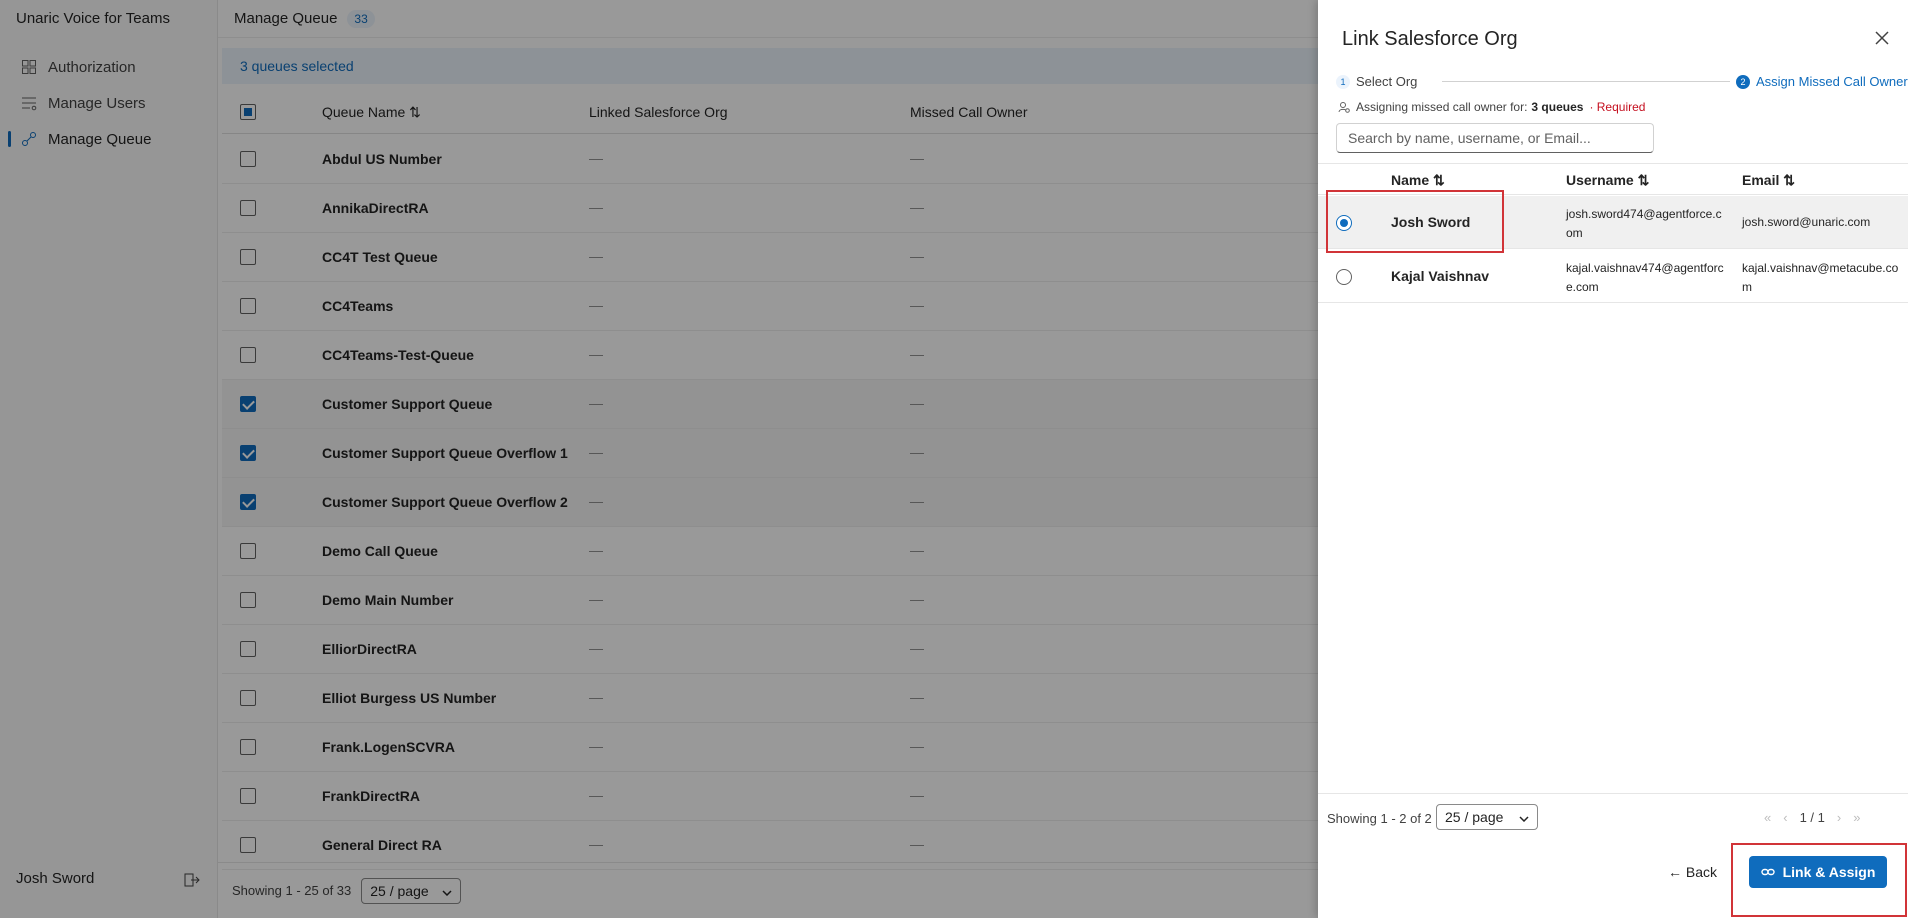  What do you see at coordinates (1343, 81) in the screenshot?
I see `step-number: 1` at bounding box center [1343, 81].